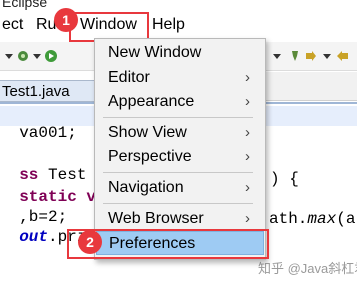  Describe the element at coordinates (23, 56) in the screenshot. I see `debug-icon` at that location.